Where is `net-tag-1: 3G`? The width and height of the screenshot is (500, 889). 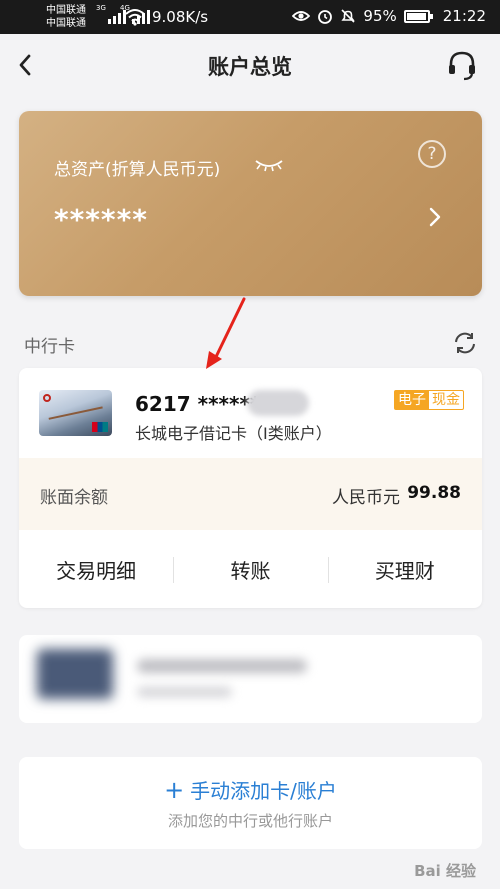 net-tag-1: 3G is located at coordinates (101, 8).